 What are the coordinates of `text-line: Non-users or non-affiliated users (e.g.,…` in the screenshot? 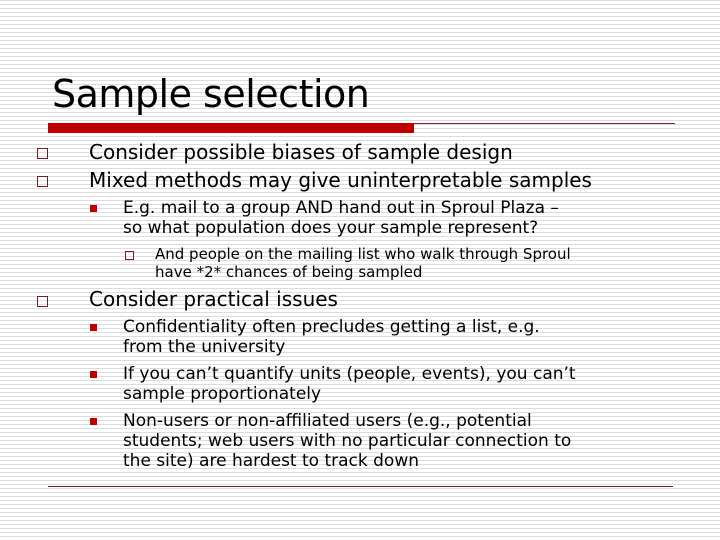 It's located at (327, 421).